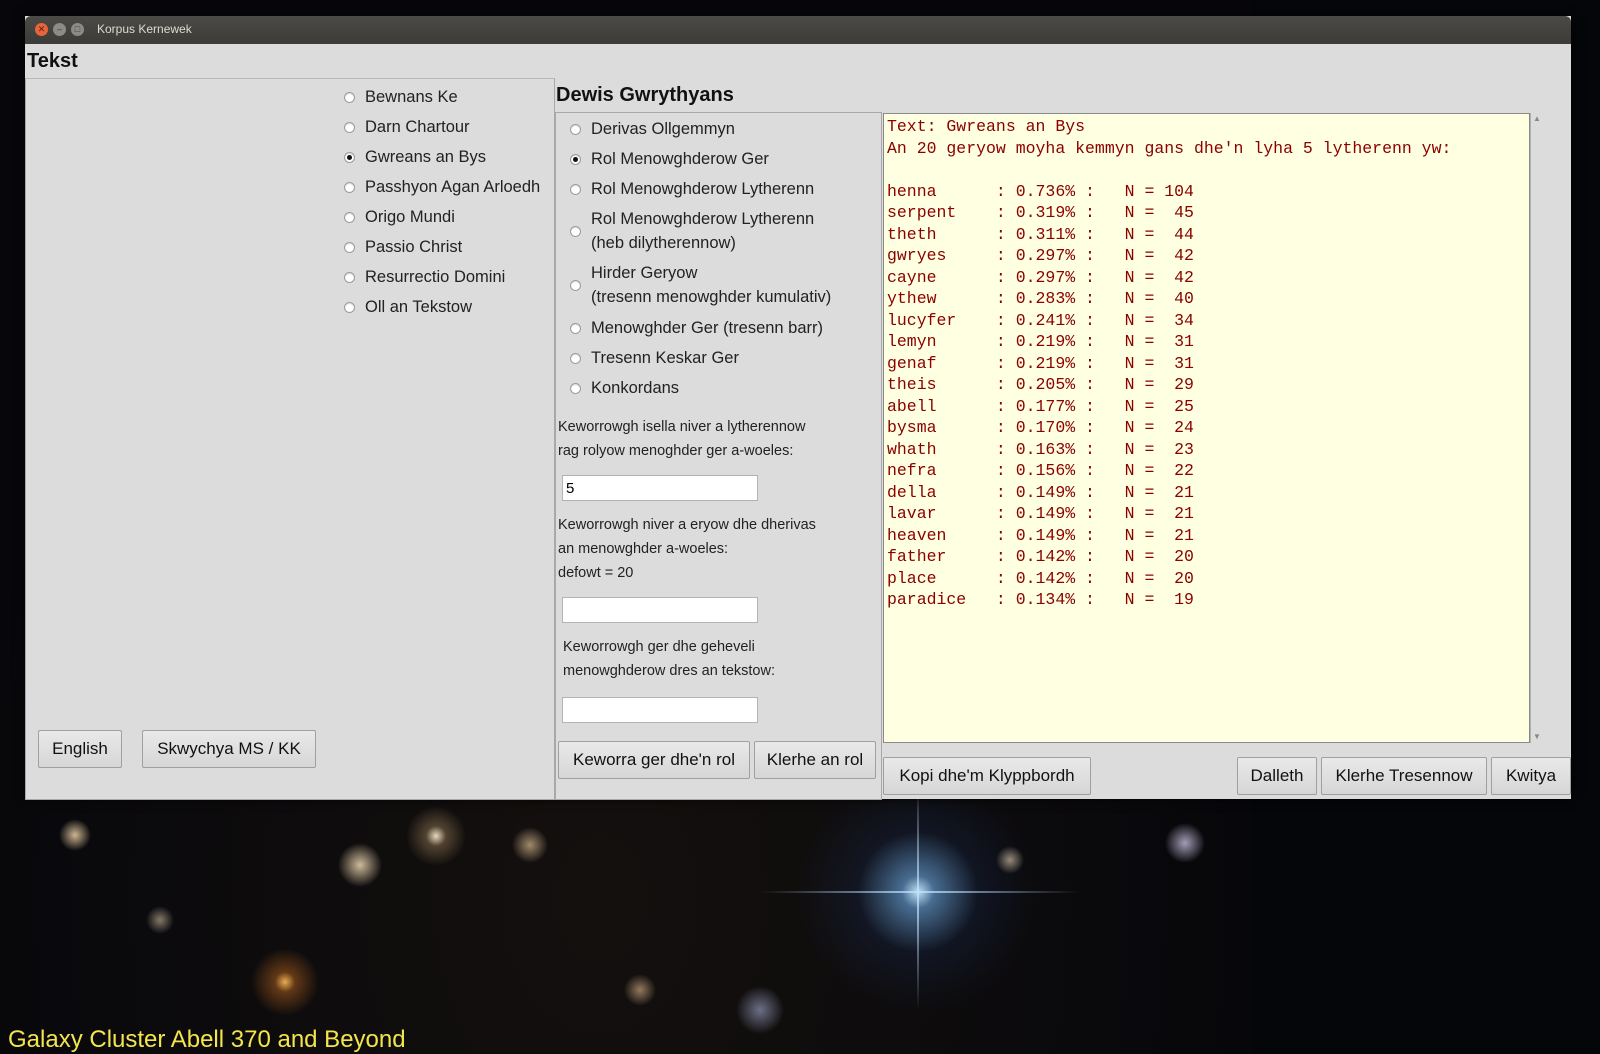 The image size is (1600, 1054). I want to click on maximize-icon: □, so click(77, 29).